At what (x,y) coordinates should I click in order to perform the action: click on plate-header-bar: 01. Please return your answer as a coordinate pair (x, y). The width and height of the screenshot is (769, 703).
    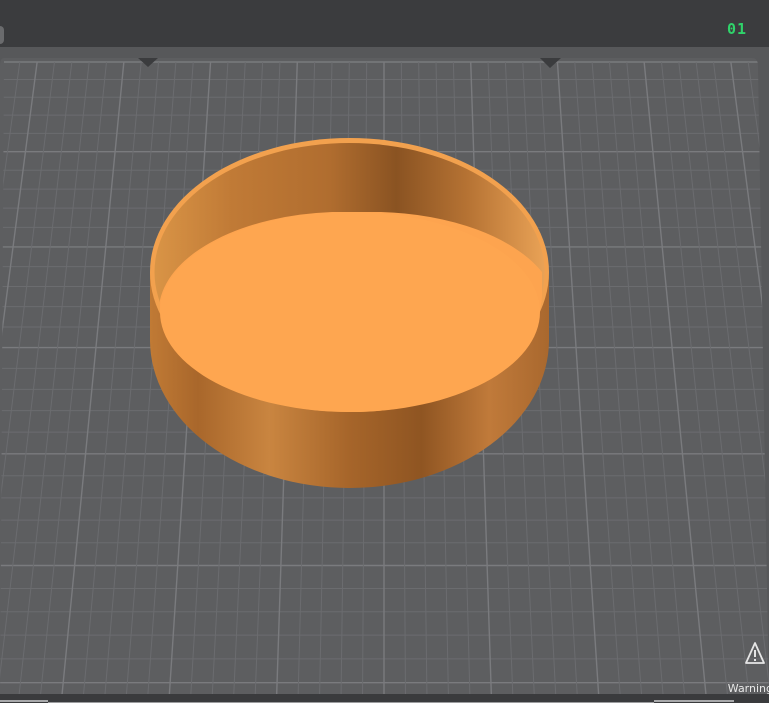
    Looking at the image, I should click on (384, 23).